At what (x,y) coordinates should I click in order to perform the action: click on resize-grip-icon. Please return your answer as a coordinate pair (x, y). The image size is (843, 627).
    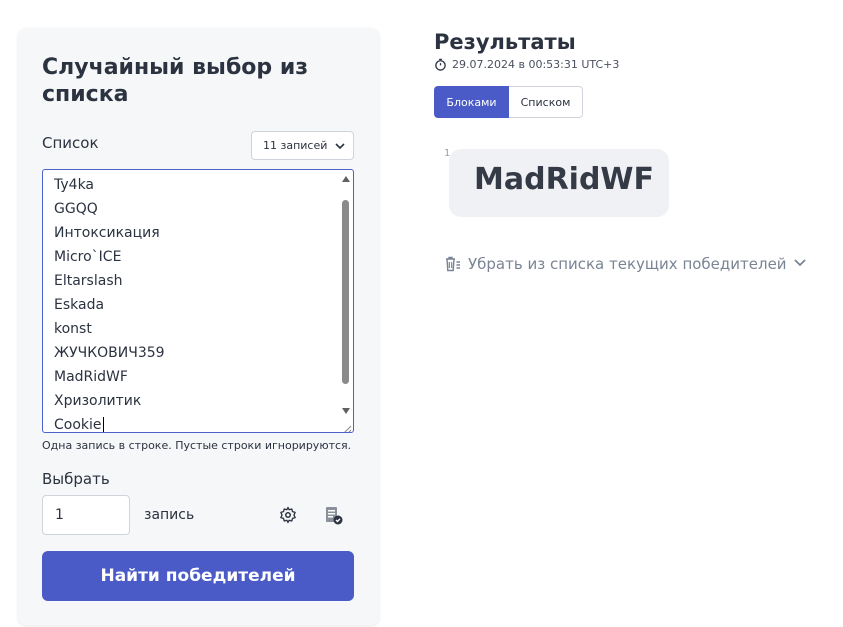
    Looking at the image, I should click on (346, 425).